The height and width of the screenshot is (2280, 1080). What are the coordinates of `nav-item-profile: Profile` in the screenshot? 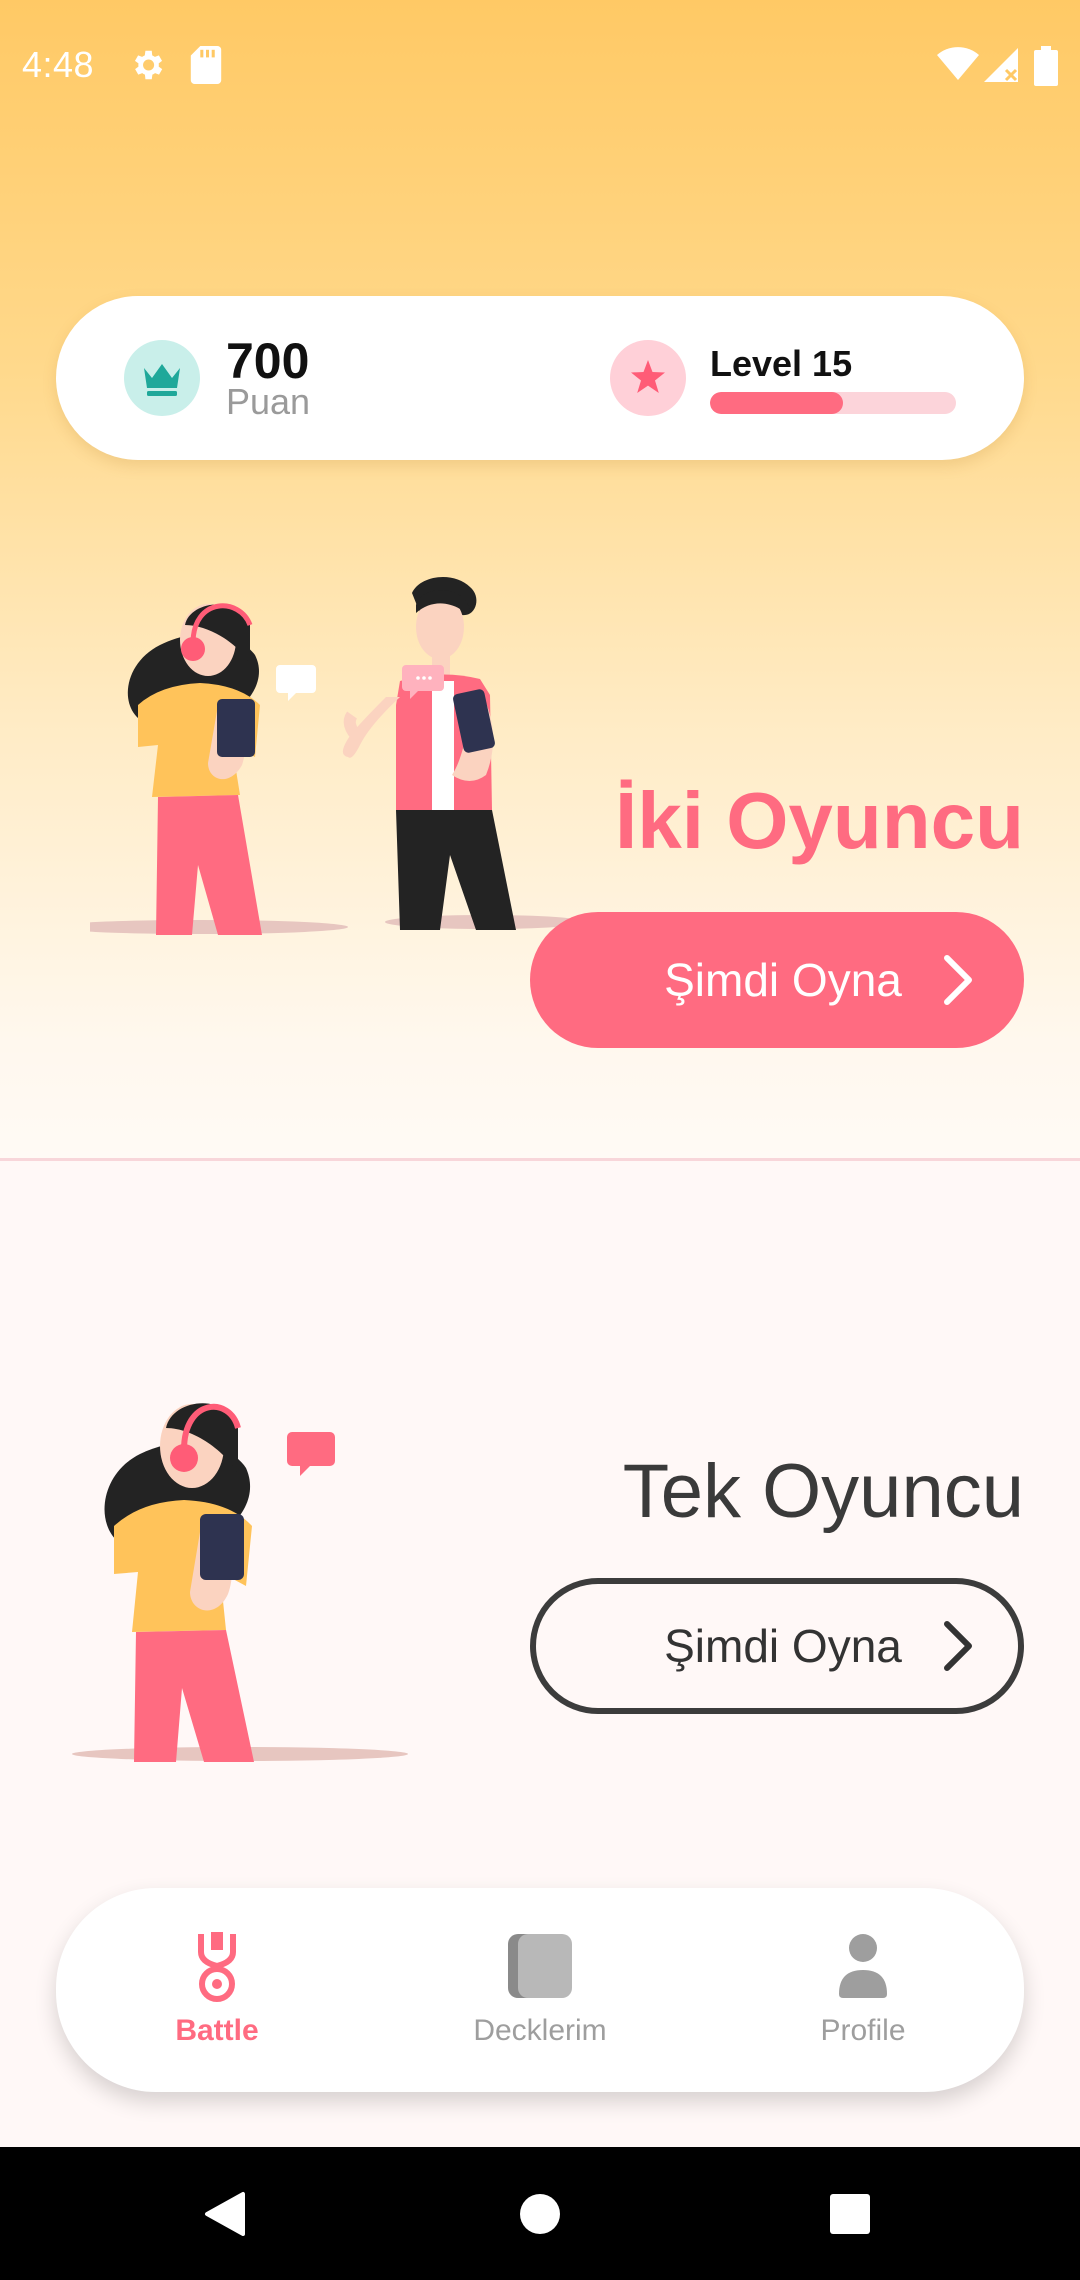 It's located at (863, 1990).